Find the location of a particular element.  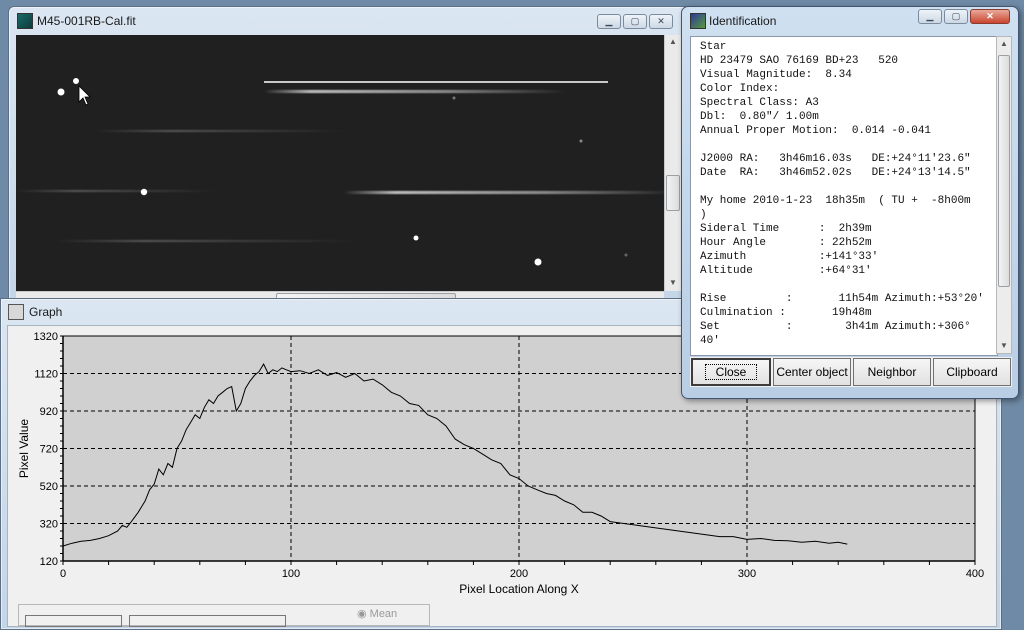

clipboard-button: Clipboard is located at coordinates (972, 372).